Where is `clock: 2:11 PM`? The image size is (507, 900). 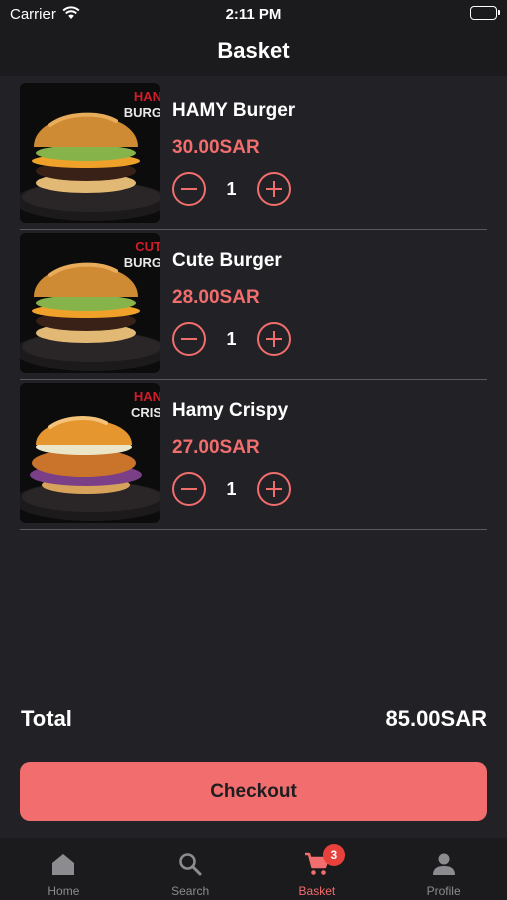
clock: 2:11 PM is located at coordinates (253, 14).